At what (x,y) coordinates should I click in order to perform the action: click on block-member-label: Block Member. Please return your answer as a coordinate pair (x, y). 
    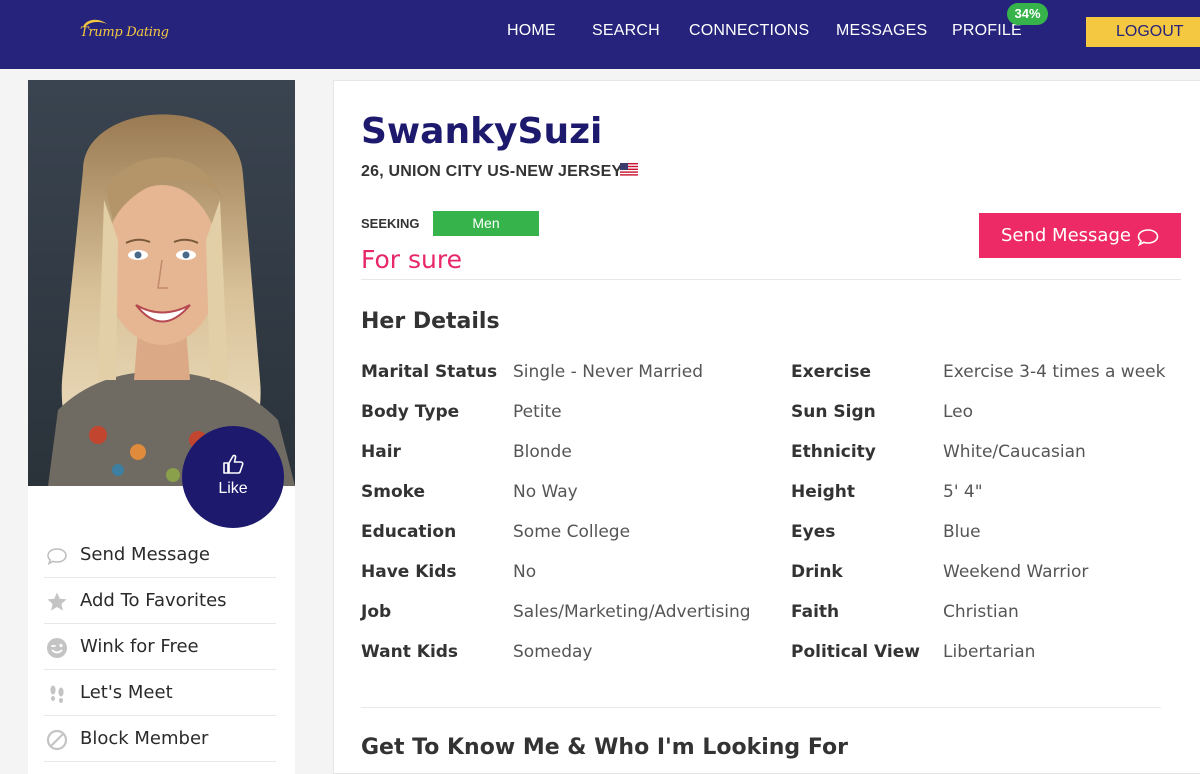
    Looking at the image, I should click on (144, 738).